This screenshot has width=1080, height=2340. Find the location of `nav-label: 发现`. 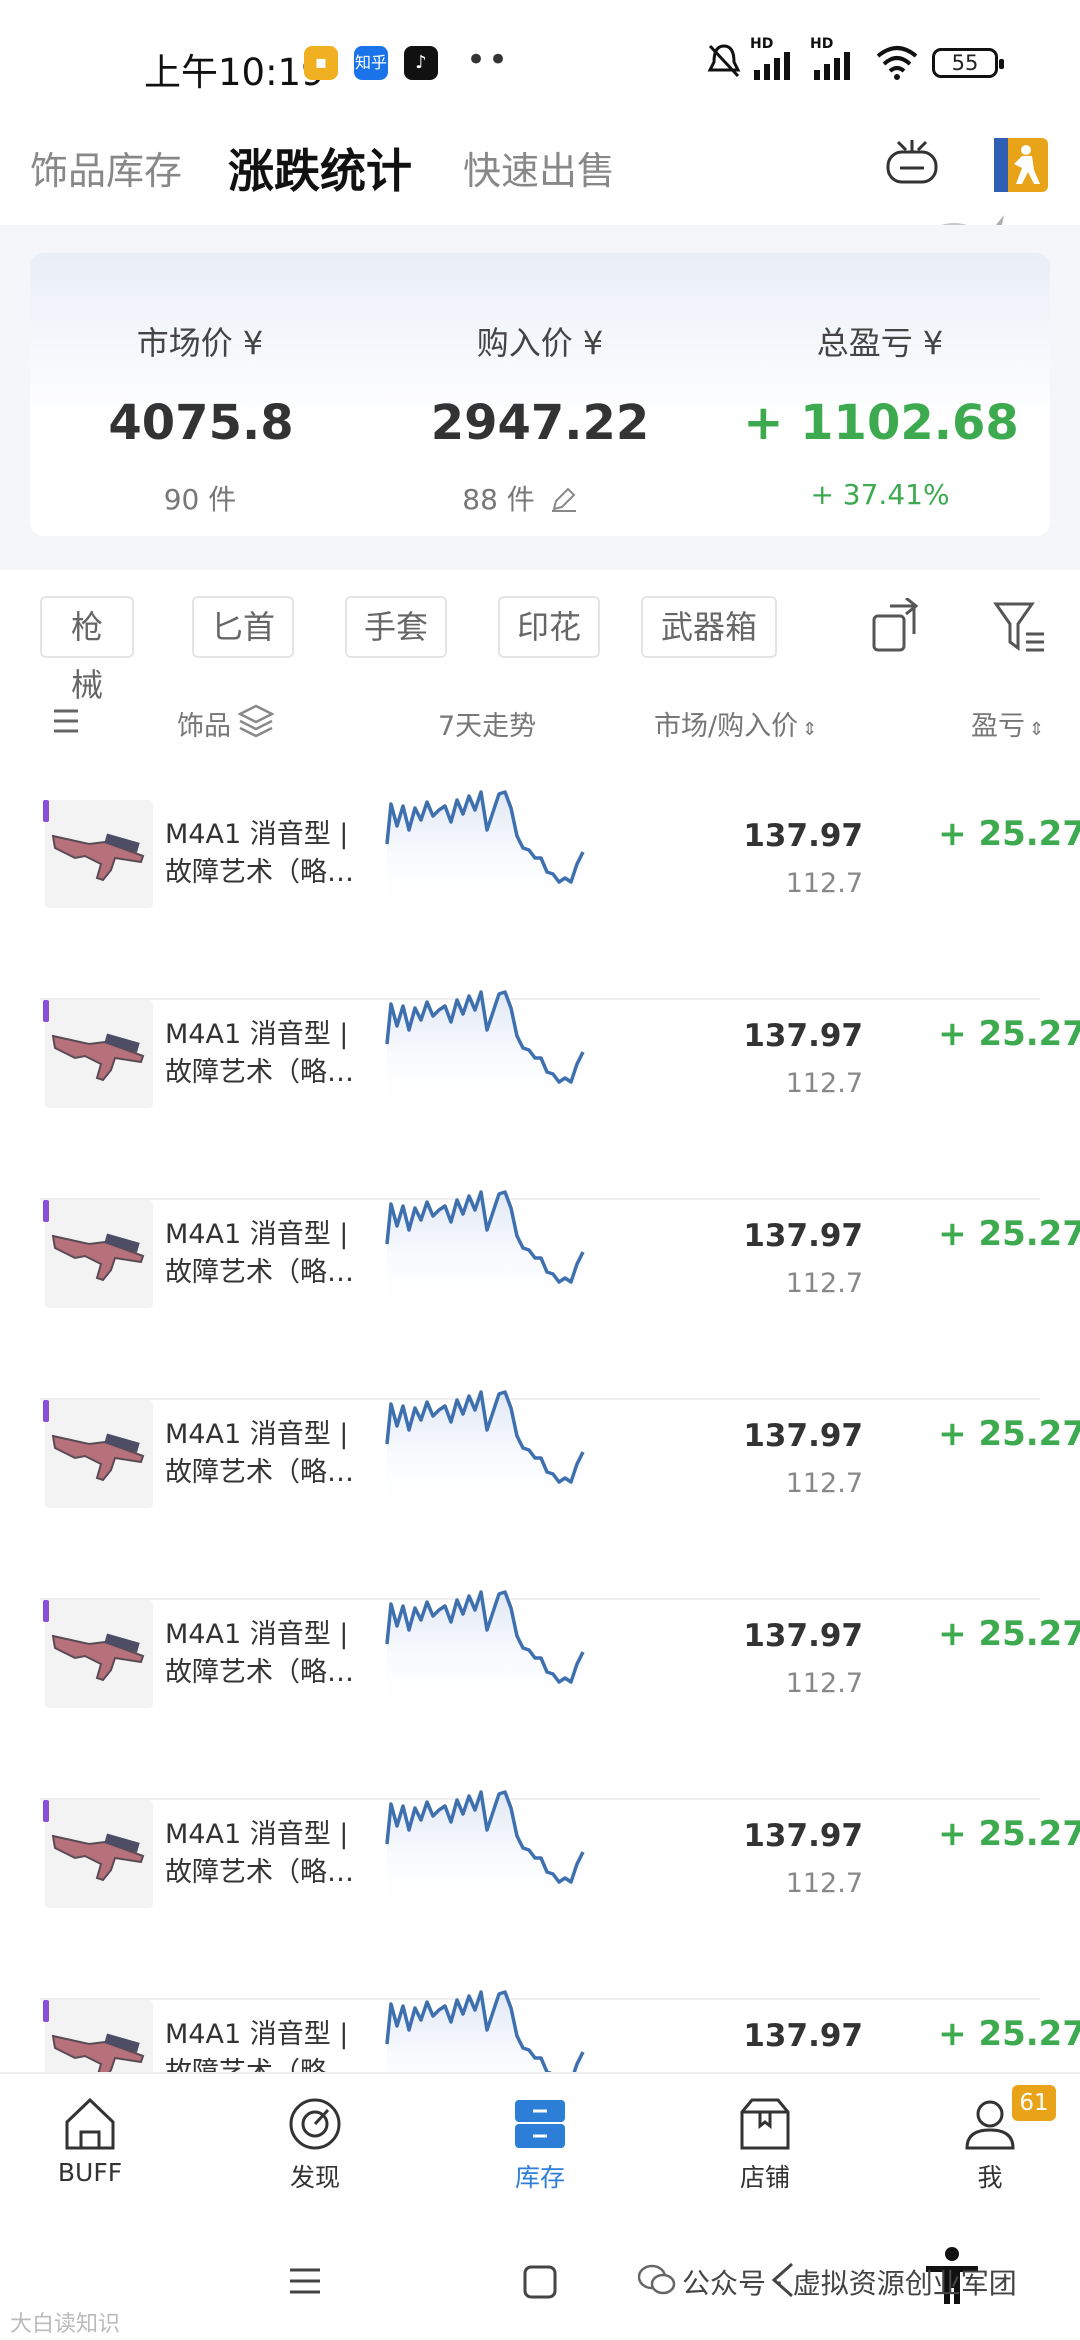

nav-label: 发现 is located at coordinates (314, 2177).